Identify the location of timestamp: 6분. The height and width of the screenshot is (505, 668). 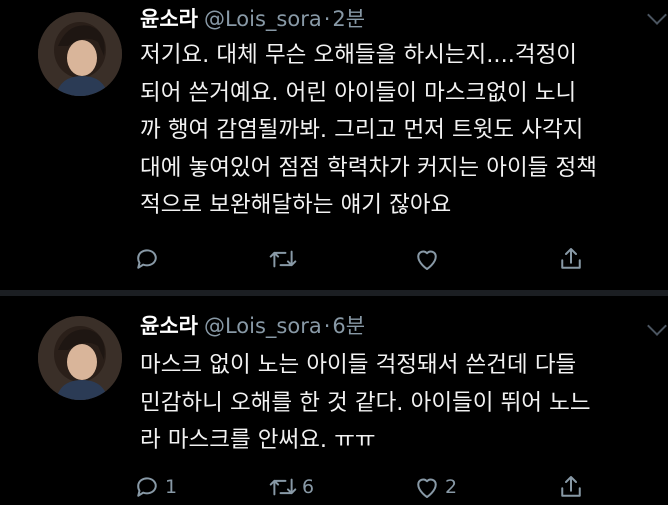
(348, 326).